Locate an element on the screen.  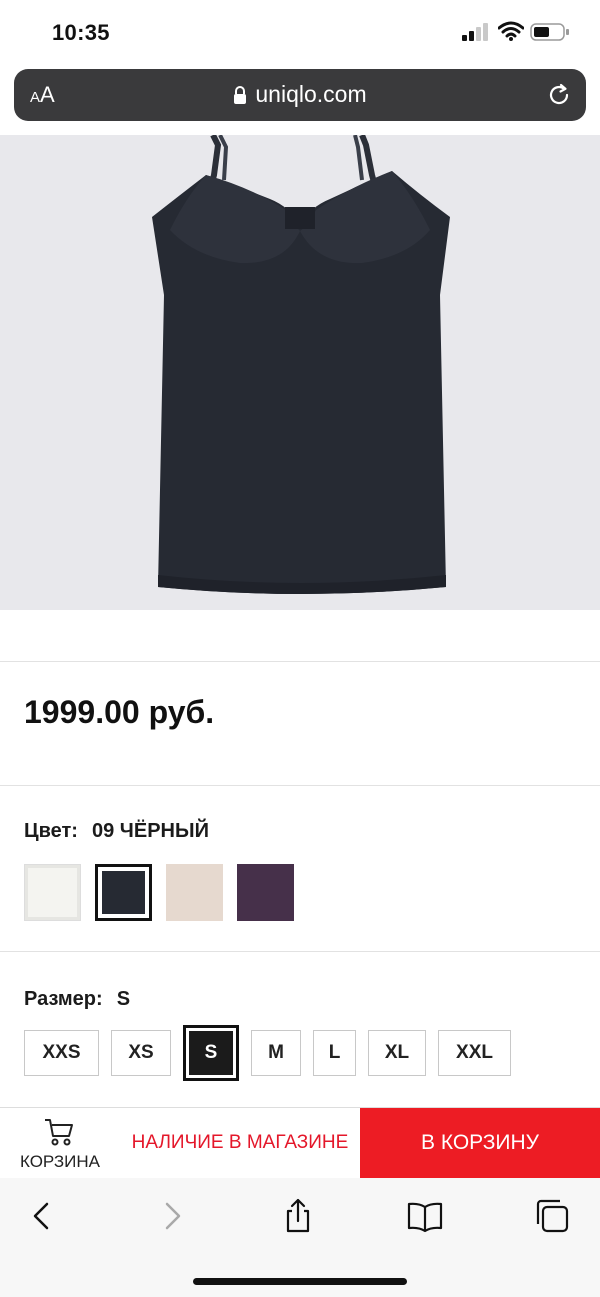
color-swatches is located at coordinates (159, 892).